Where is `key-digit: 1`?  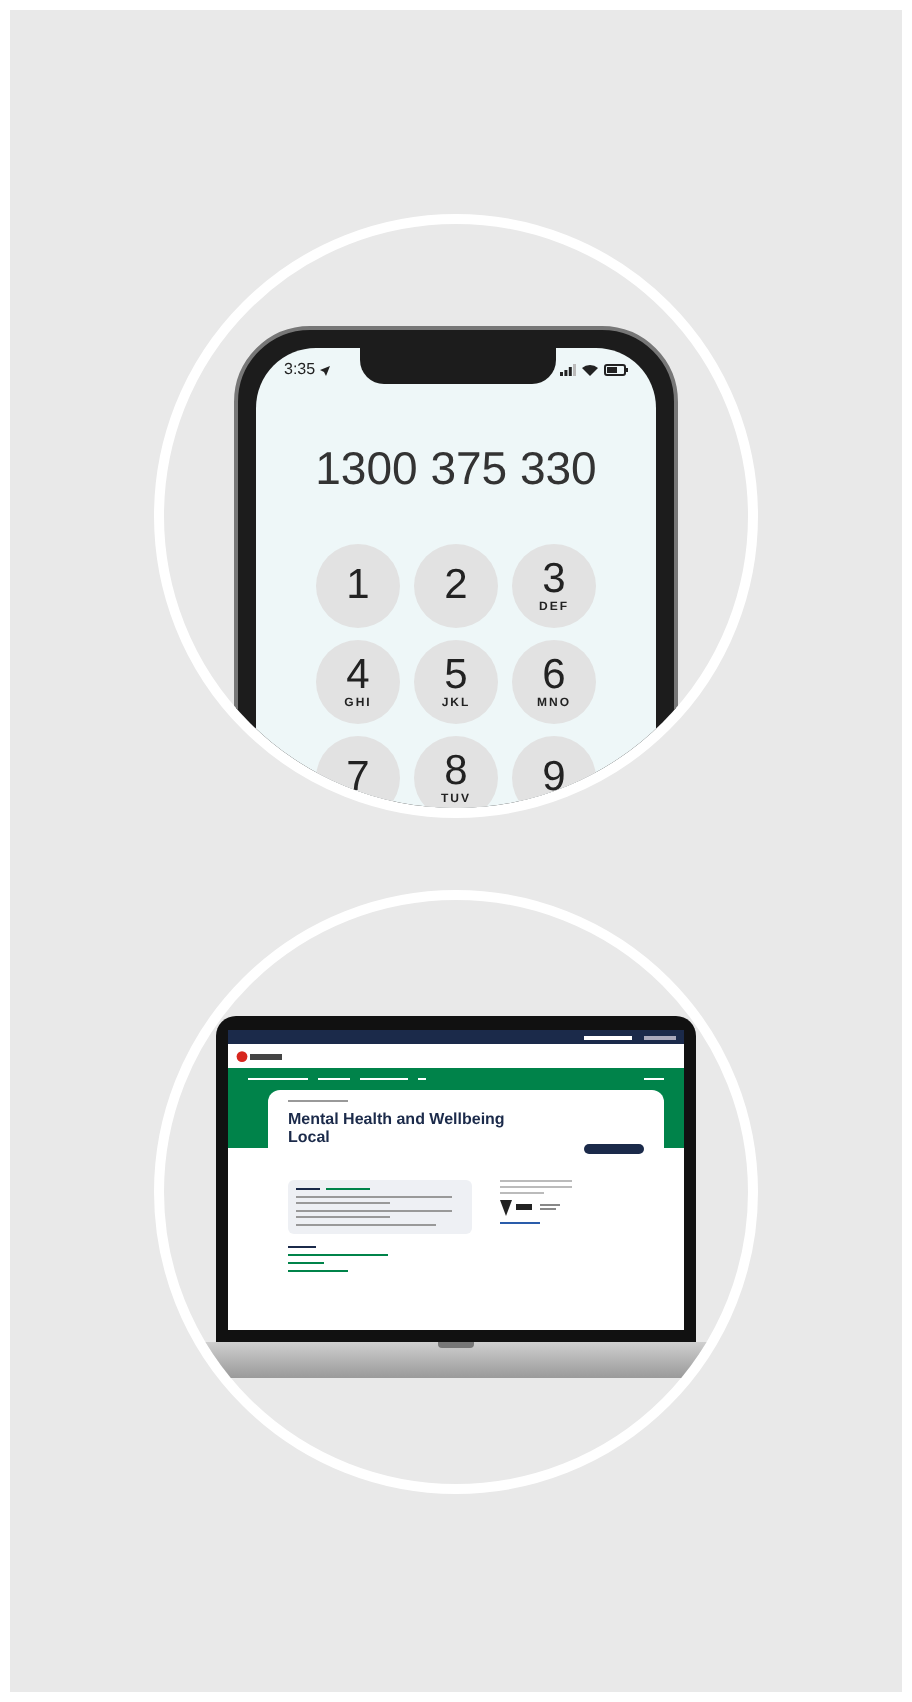 key-digit: 1 is located at coordinates (358, 585).